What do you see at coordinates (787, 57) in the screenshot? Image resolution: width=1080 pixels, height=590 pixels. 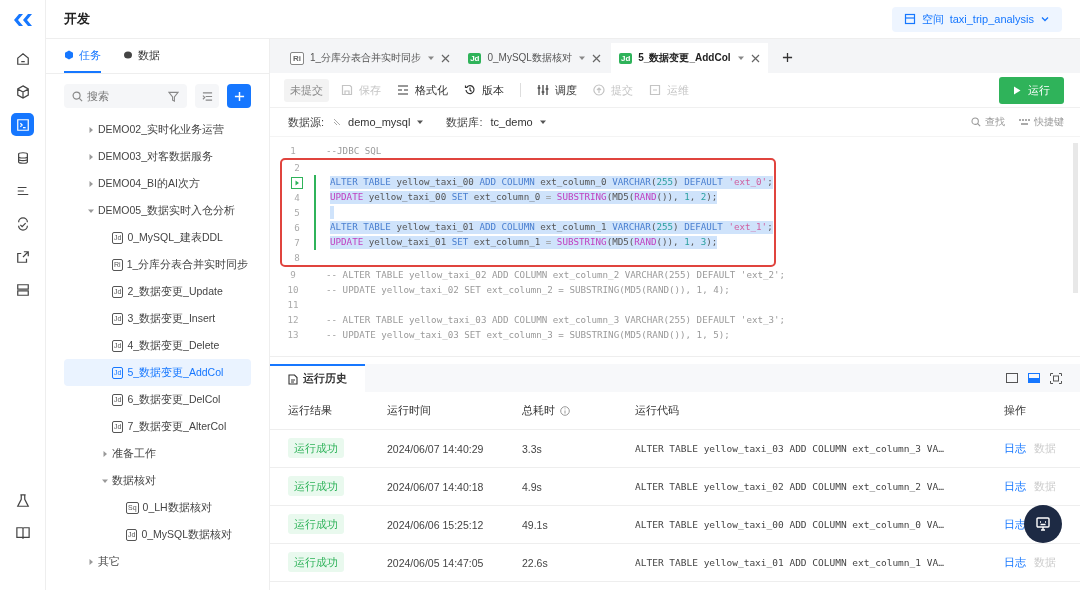 I see `add-tab-icon` at bounding box center [787, 57].